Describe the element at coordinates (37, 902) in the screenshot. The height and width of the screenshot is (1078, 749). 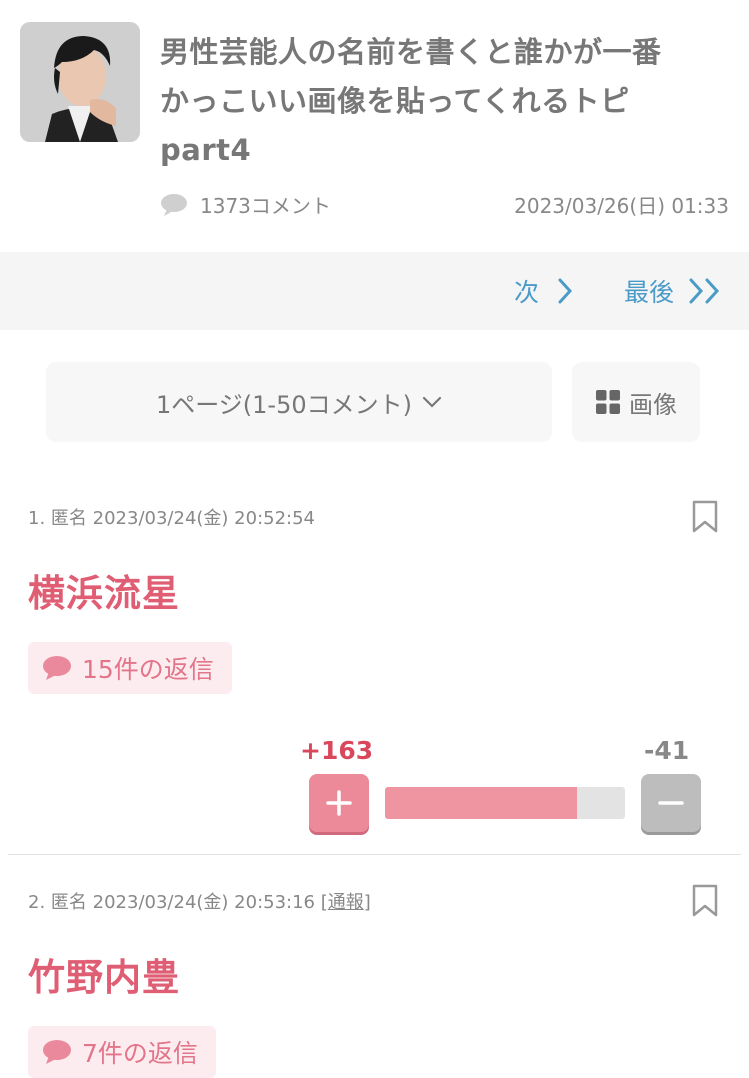
I see `comment-number: 2.` at that location.